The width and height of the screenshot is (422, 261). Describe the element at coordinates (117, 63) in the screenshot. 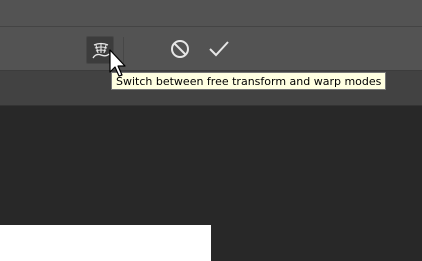

I see `mouse-pointer-icon` at that location.